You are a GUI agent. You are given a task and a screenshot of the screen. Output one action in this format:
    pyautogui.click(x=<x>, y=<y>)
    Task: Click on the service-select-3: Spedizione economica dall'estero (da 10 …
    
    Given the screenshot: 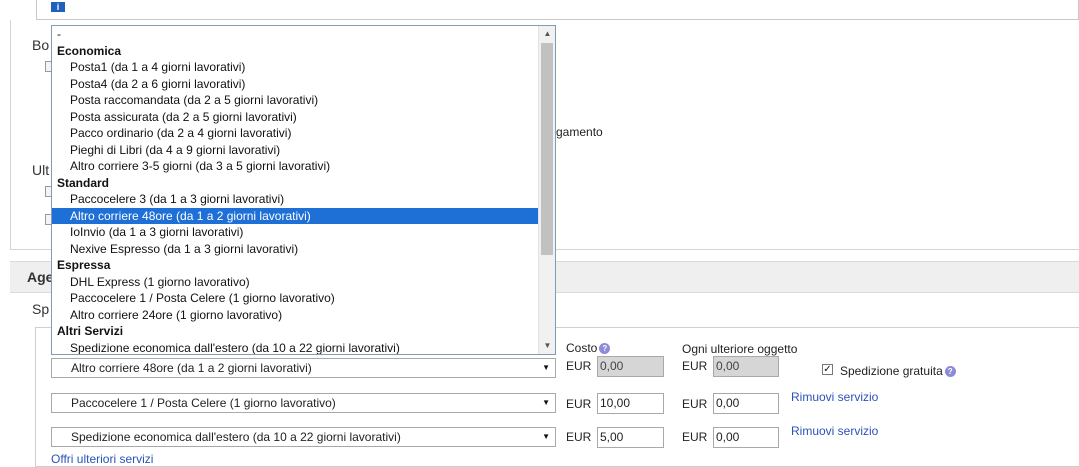 What is the action you would take?
    pyautogui.click(x=303, y=437)
    